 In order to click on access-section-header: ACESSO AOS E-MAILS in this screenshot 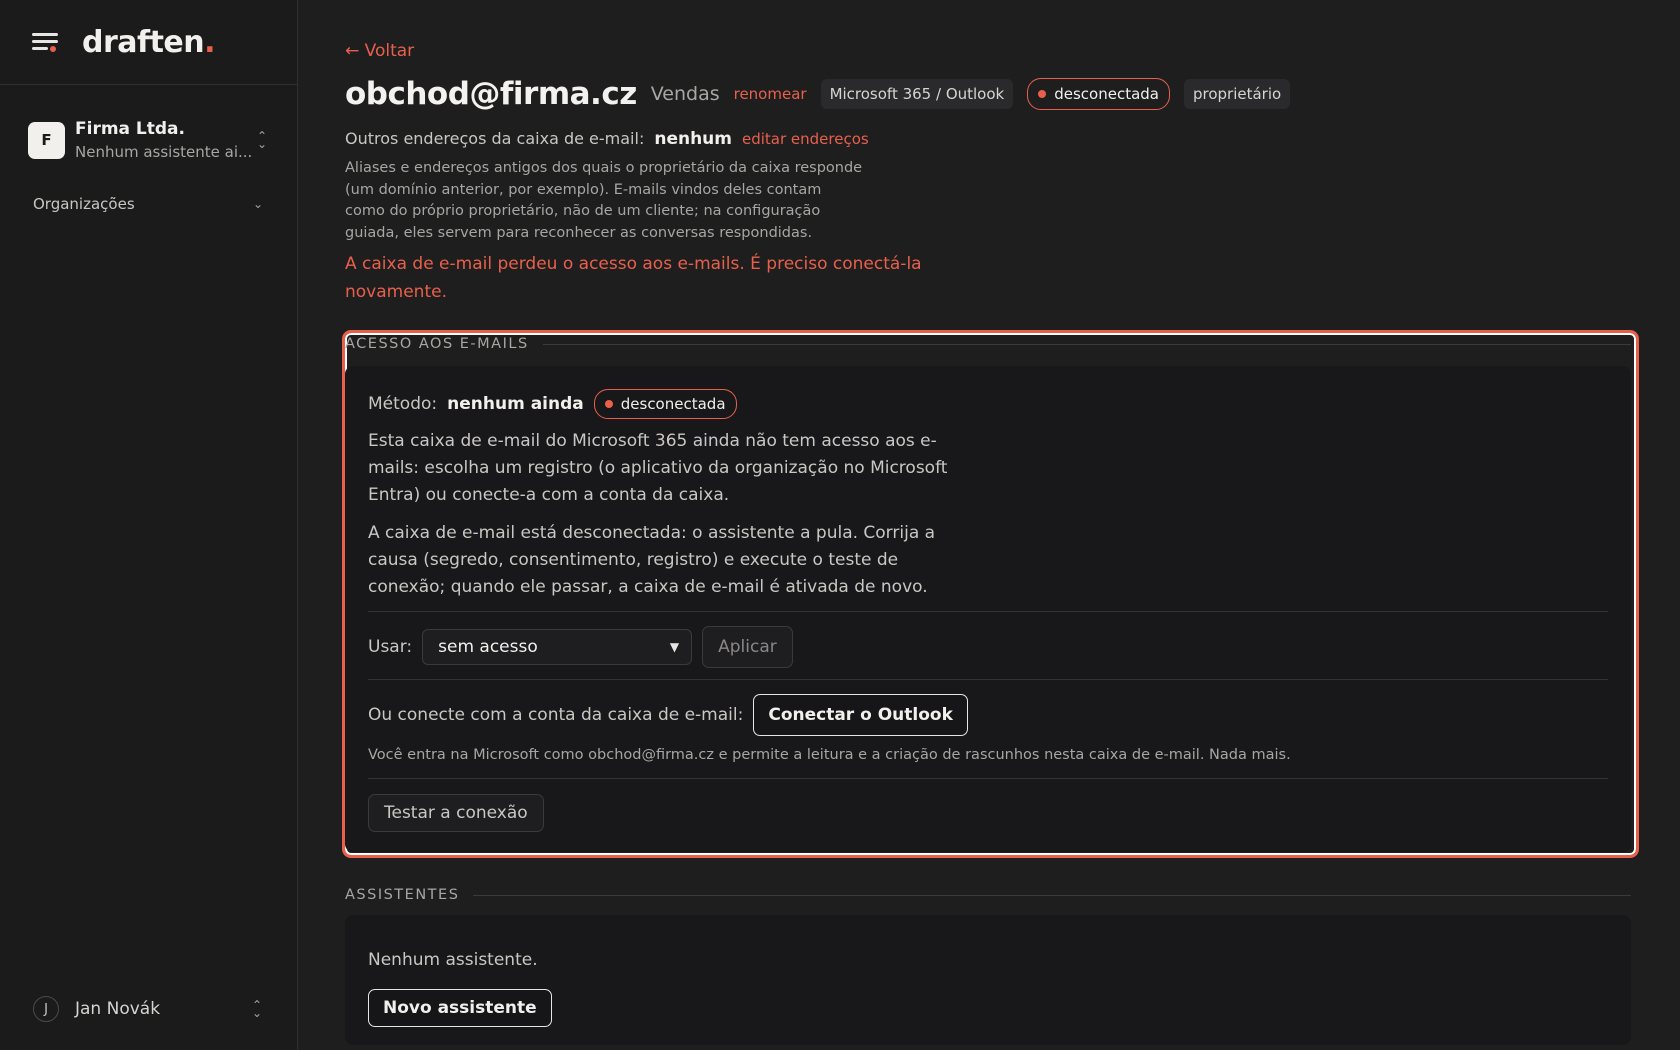, I will do `click(988, 344)`.